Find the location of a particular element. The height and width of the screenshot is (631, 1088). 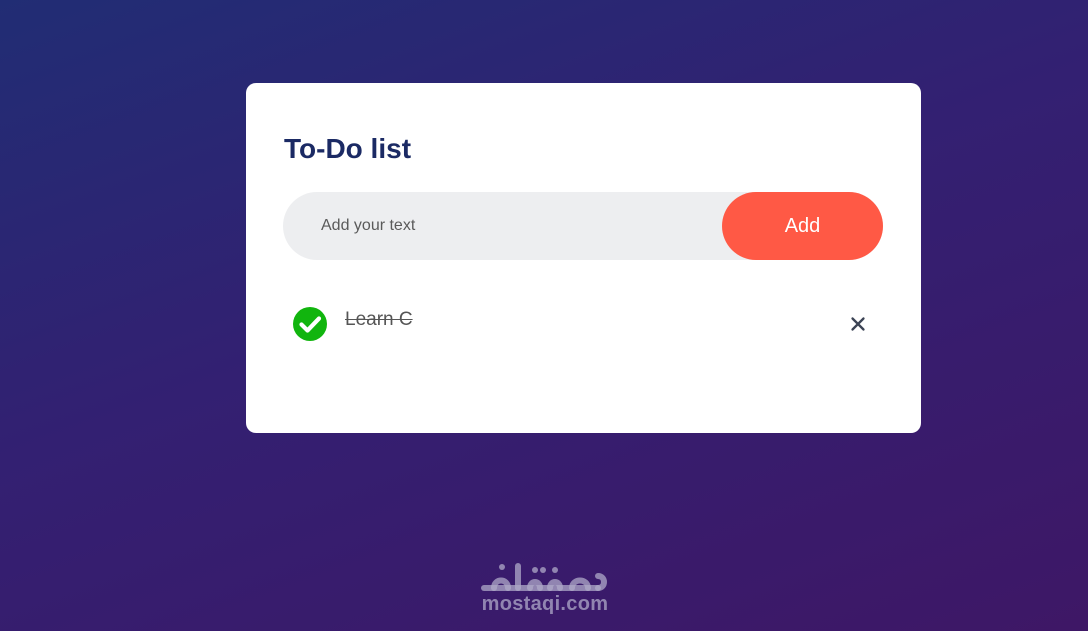

task-list: Learn C is located at coordinates (582, 323).